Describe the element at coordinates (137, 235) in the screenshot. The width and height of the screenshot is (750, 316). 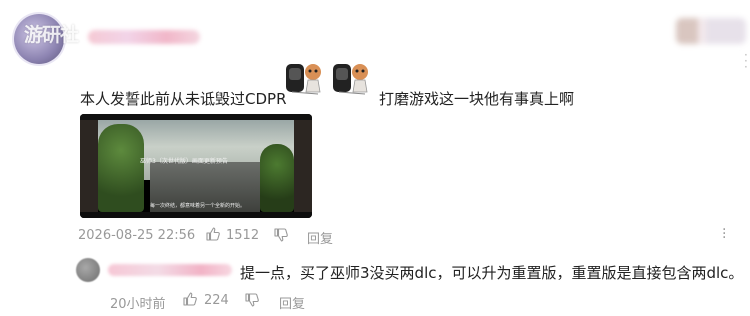
I see `post-timestamp: 2026-08-25 22:56` at that location.